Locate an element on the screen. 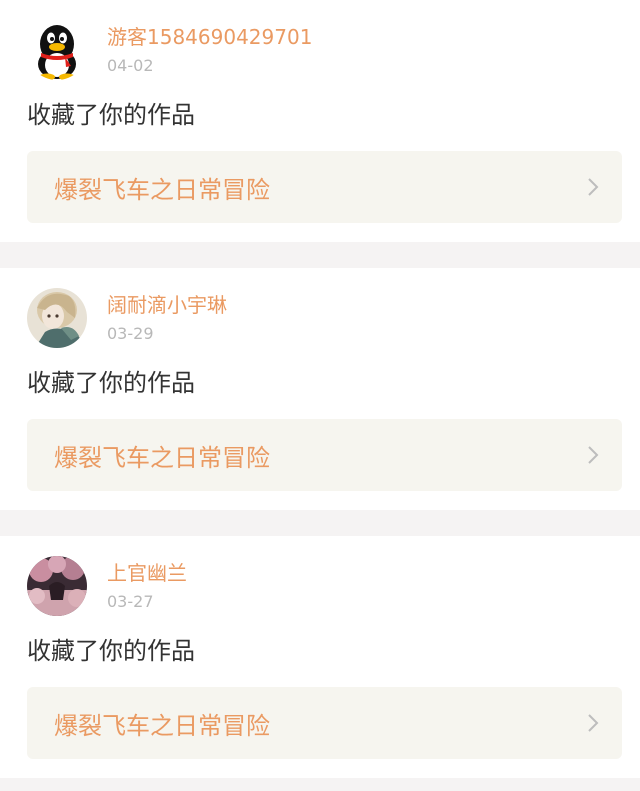 This screenshot has height=791, width=640. username: 阔耐滴小宇琳 is located at coordinates (167, 305).